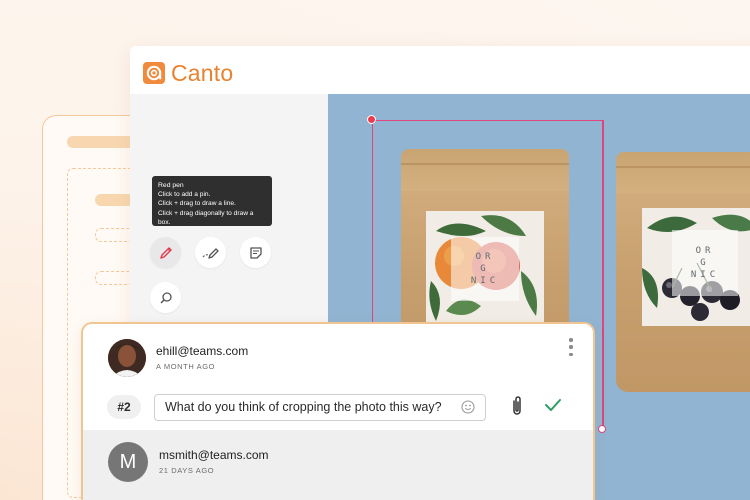 This screenshot has width=750, height=500. What do you see at coordinates (705, 275) in the screenshot?
I see `organic-text-line: NIC` at bounding box center [705, 275].